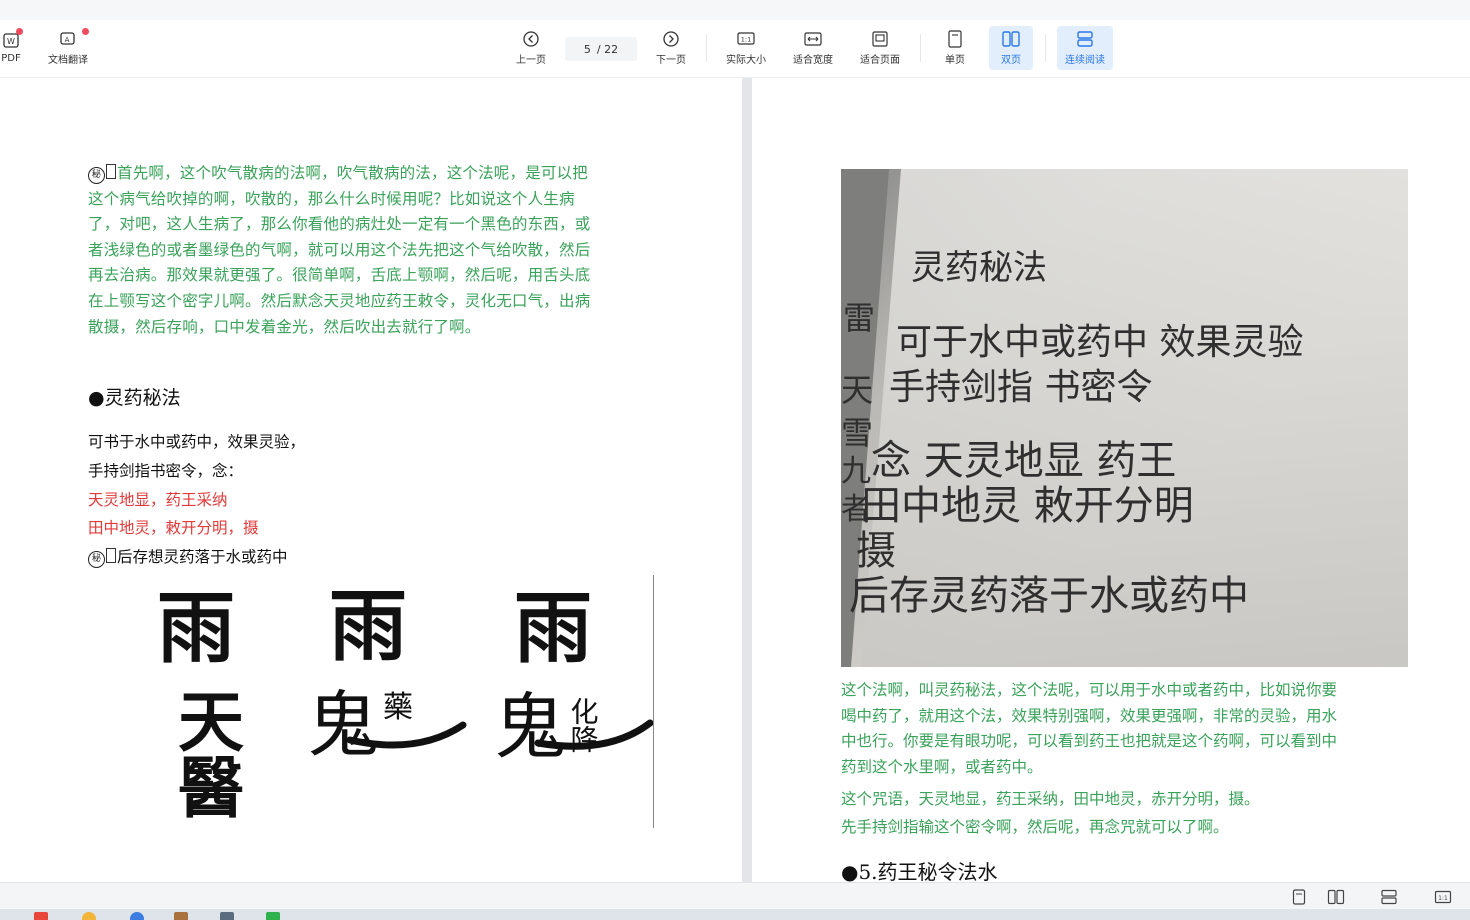  Describe the element at coordinates (339, 275) in the screenshot. I see `intro-line: 再去治病。那效果就更强了。很简单啊，舌底上颚啊，然后呢，用舌头底` at that location.